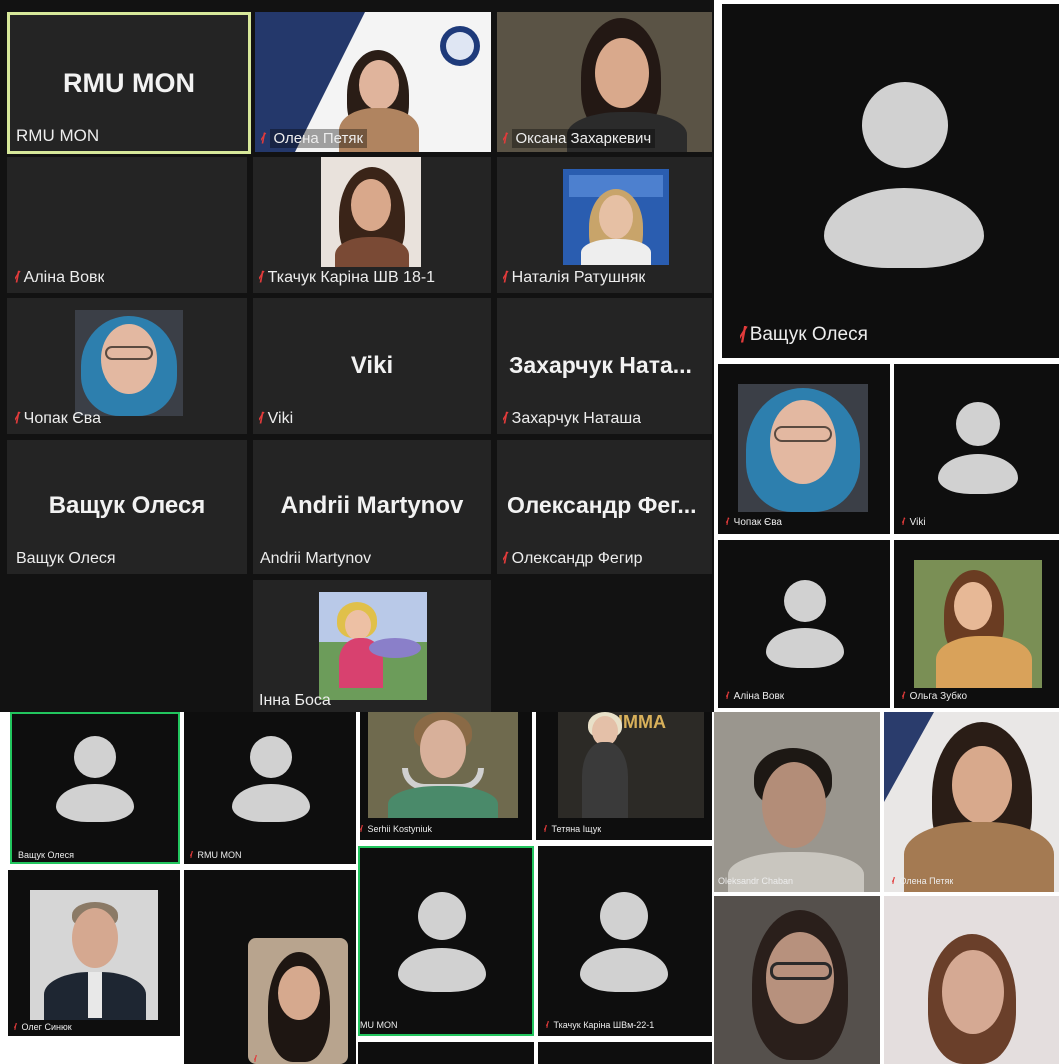 The image size is (1059, 1064). I want to click on participant-label: ⁄̸ Тетяна Іщук, so click(573, 829).